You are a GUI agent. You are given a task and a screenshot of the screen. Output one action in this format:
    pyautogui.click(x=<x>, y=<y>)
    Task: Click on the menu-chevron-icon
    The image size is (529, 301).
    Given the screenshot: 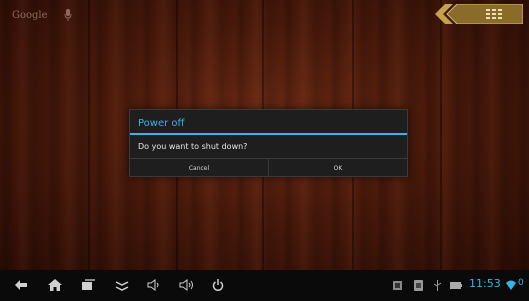 What is the action you would take?
    pyautogui.click(x=122, y=285)
    